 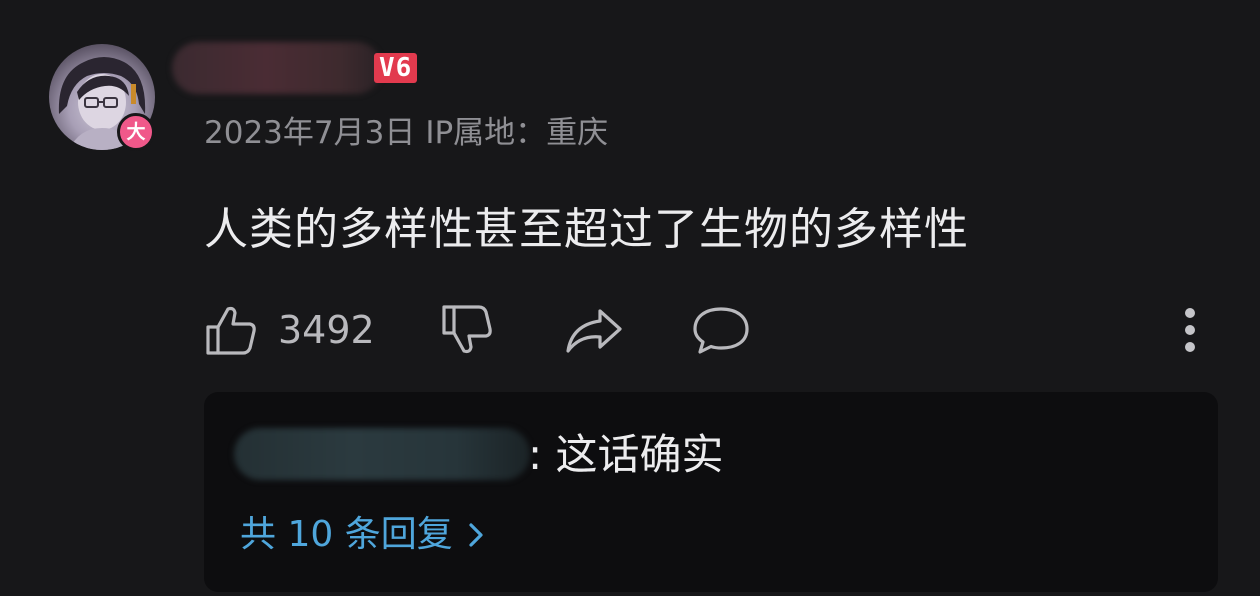 What do you see at coordinates (346, 534) in the screenshot?
I see `more-replies-label: 共 10 条回复` at bounding box center [346, 534].